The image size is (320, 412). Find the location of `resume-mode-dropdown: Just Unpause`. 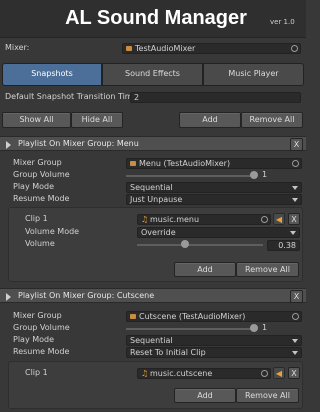

resume-mode-dropdown: Just Unpause is located at coordinates (214, 199).